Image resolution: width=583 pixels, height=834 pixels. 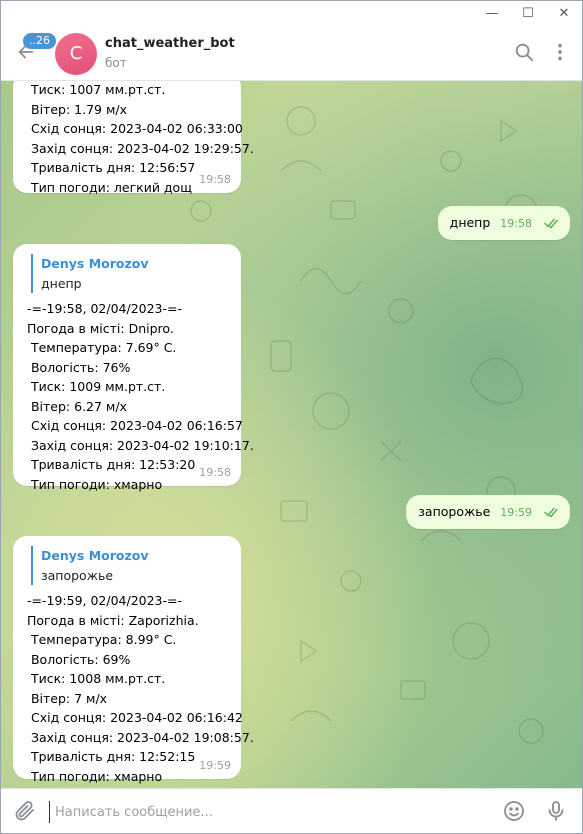 I want to click on message-line: Тиск: 1009 мм.рт.ст., so click(x=96, y=386).